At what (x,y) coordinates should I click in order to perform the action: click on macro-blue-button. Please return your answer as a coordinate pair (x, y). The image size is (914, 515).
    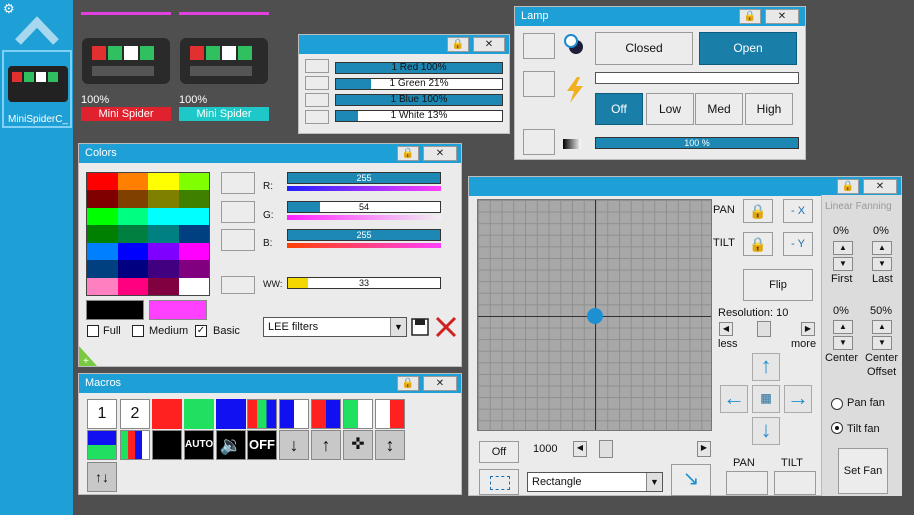
    Looking at the image, I should click on (231, 414).